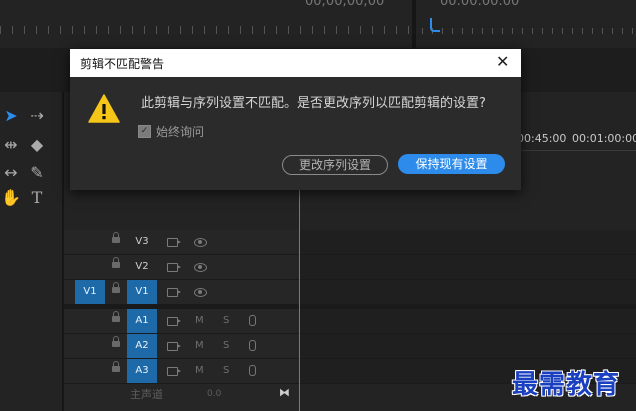  Describe the element at coordinates (146, 394) in the screenshot. I see `master-track-label: 主声道` at that location.